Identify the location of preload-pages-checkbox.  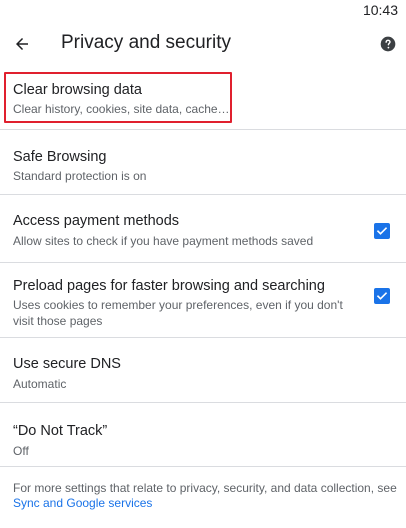
(382, 296).